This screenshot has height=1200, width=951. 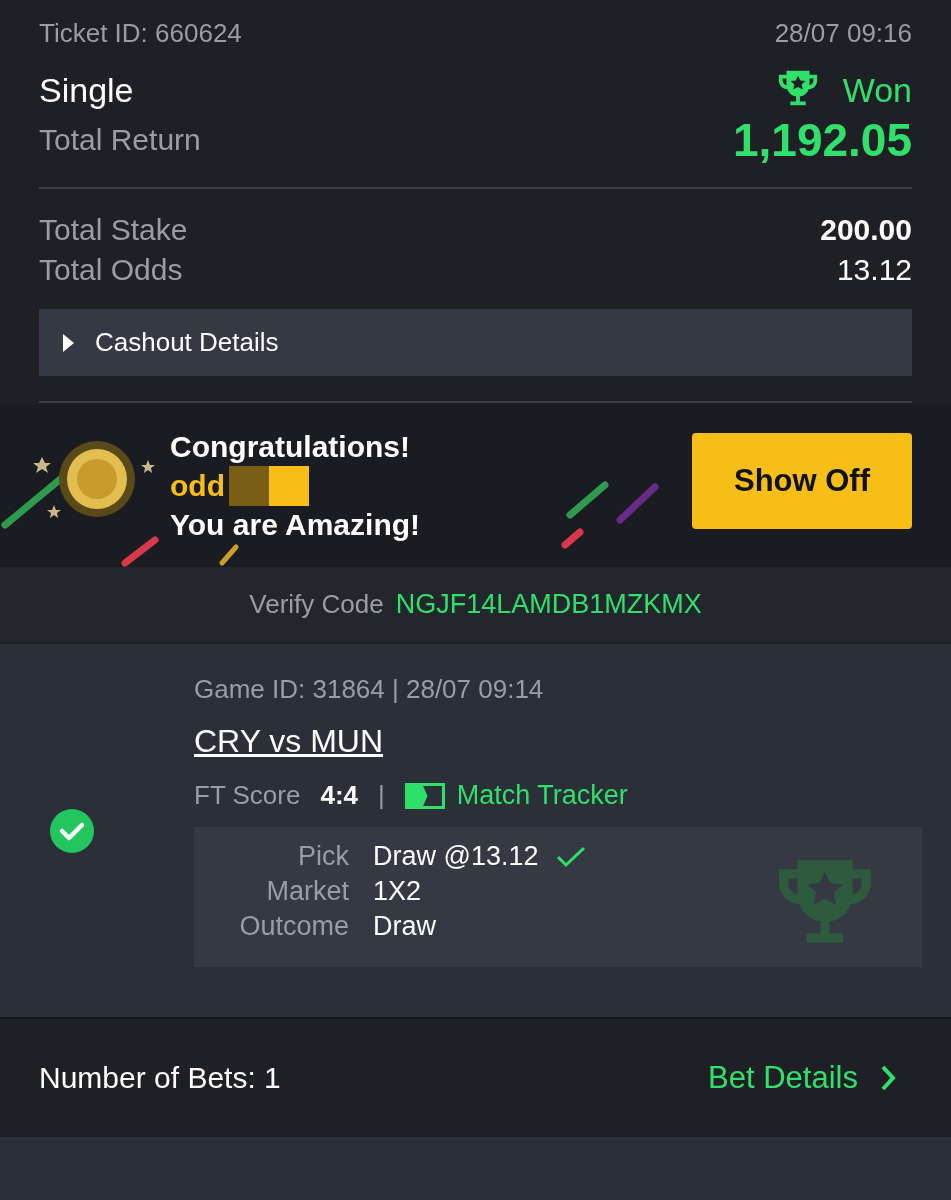 What do you see at coordinates (247, 795) in the screenshot?
I see `score-label: FT Score` at bounding box center [247, 795].